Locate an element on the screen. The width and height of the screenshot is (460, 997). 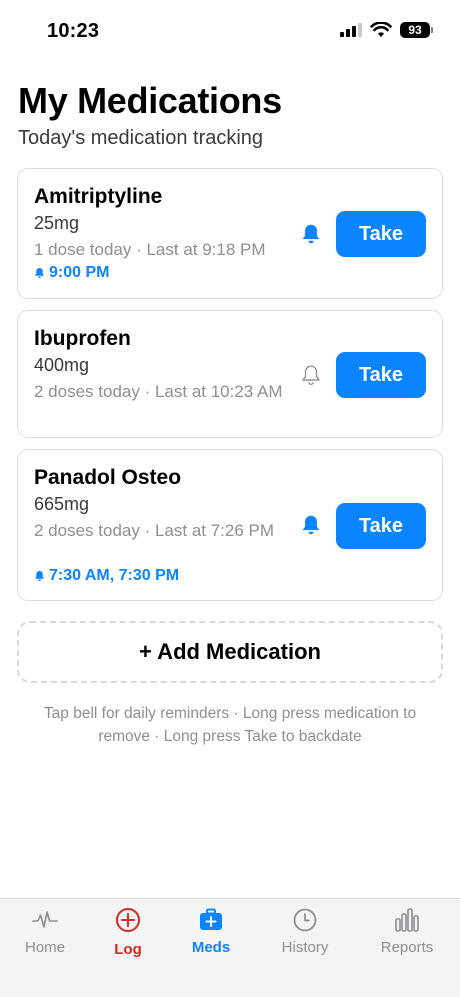
add-medication-button: + Add Medication is located at coordinates (230, 652).